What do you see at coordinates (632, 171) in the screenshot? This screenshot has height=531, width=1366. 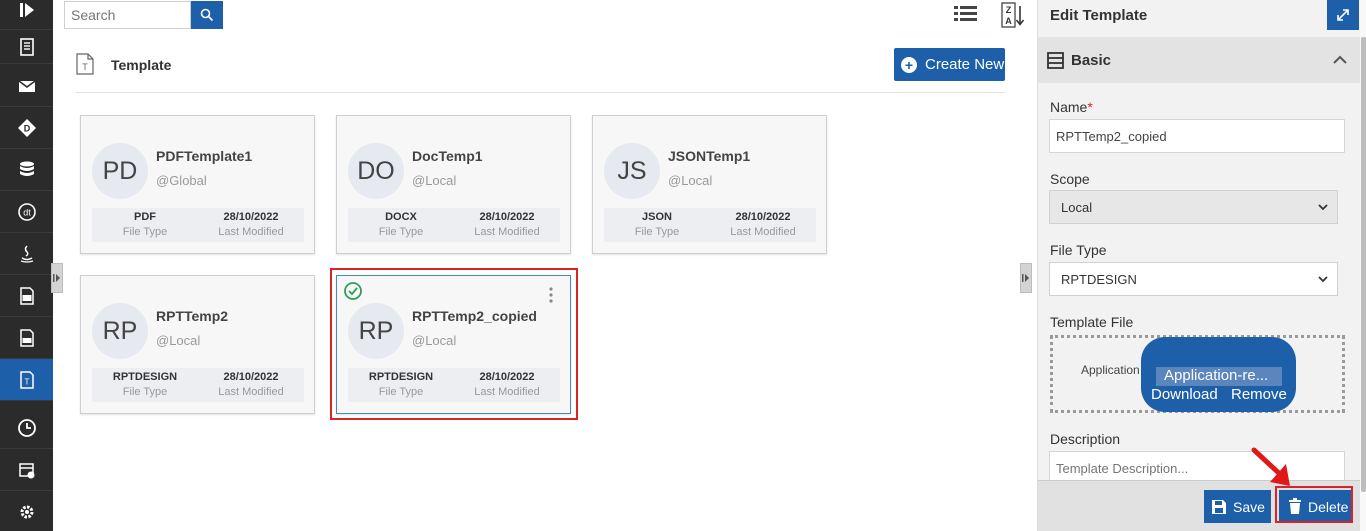 I see `avatar: JS` at bounding box center [632, 171].